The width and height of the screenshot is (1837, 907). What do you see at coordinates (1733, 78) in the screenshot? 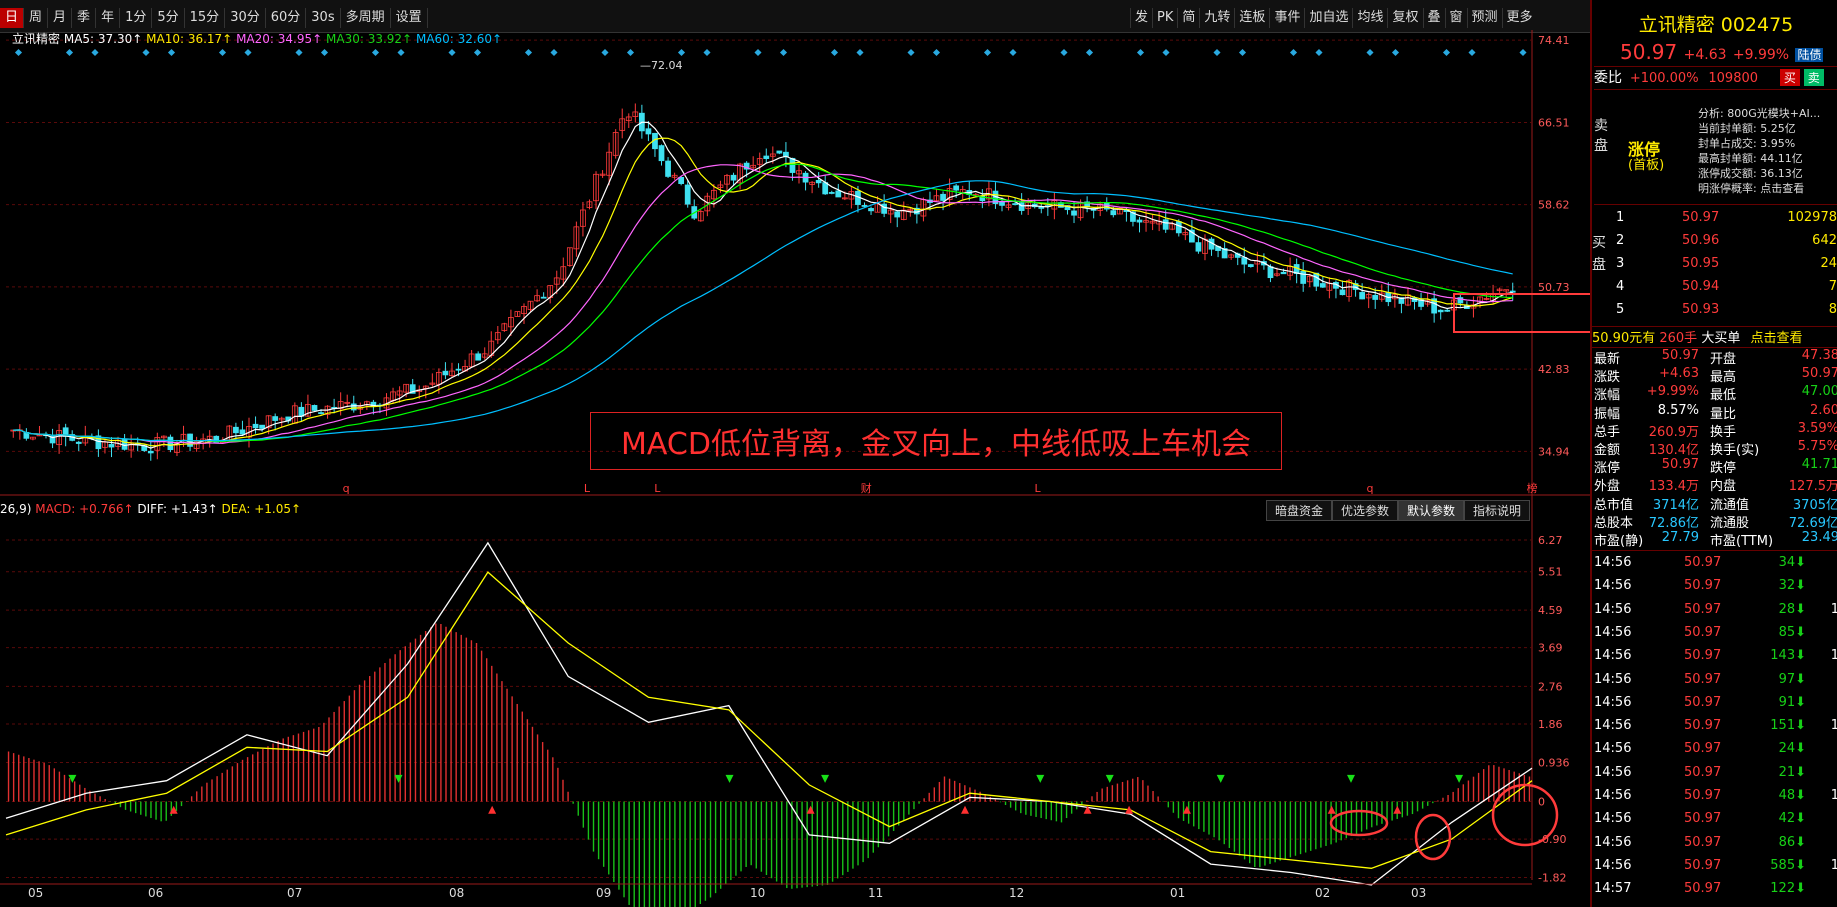
I see `weibi-volume: 109800` at bounding box center [1733, 78].